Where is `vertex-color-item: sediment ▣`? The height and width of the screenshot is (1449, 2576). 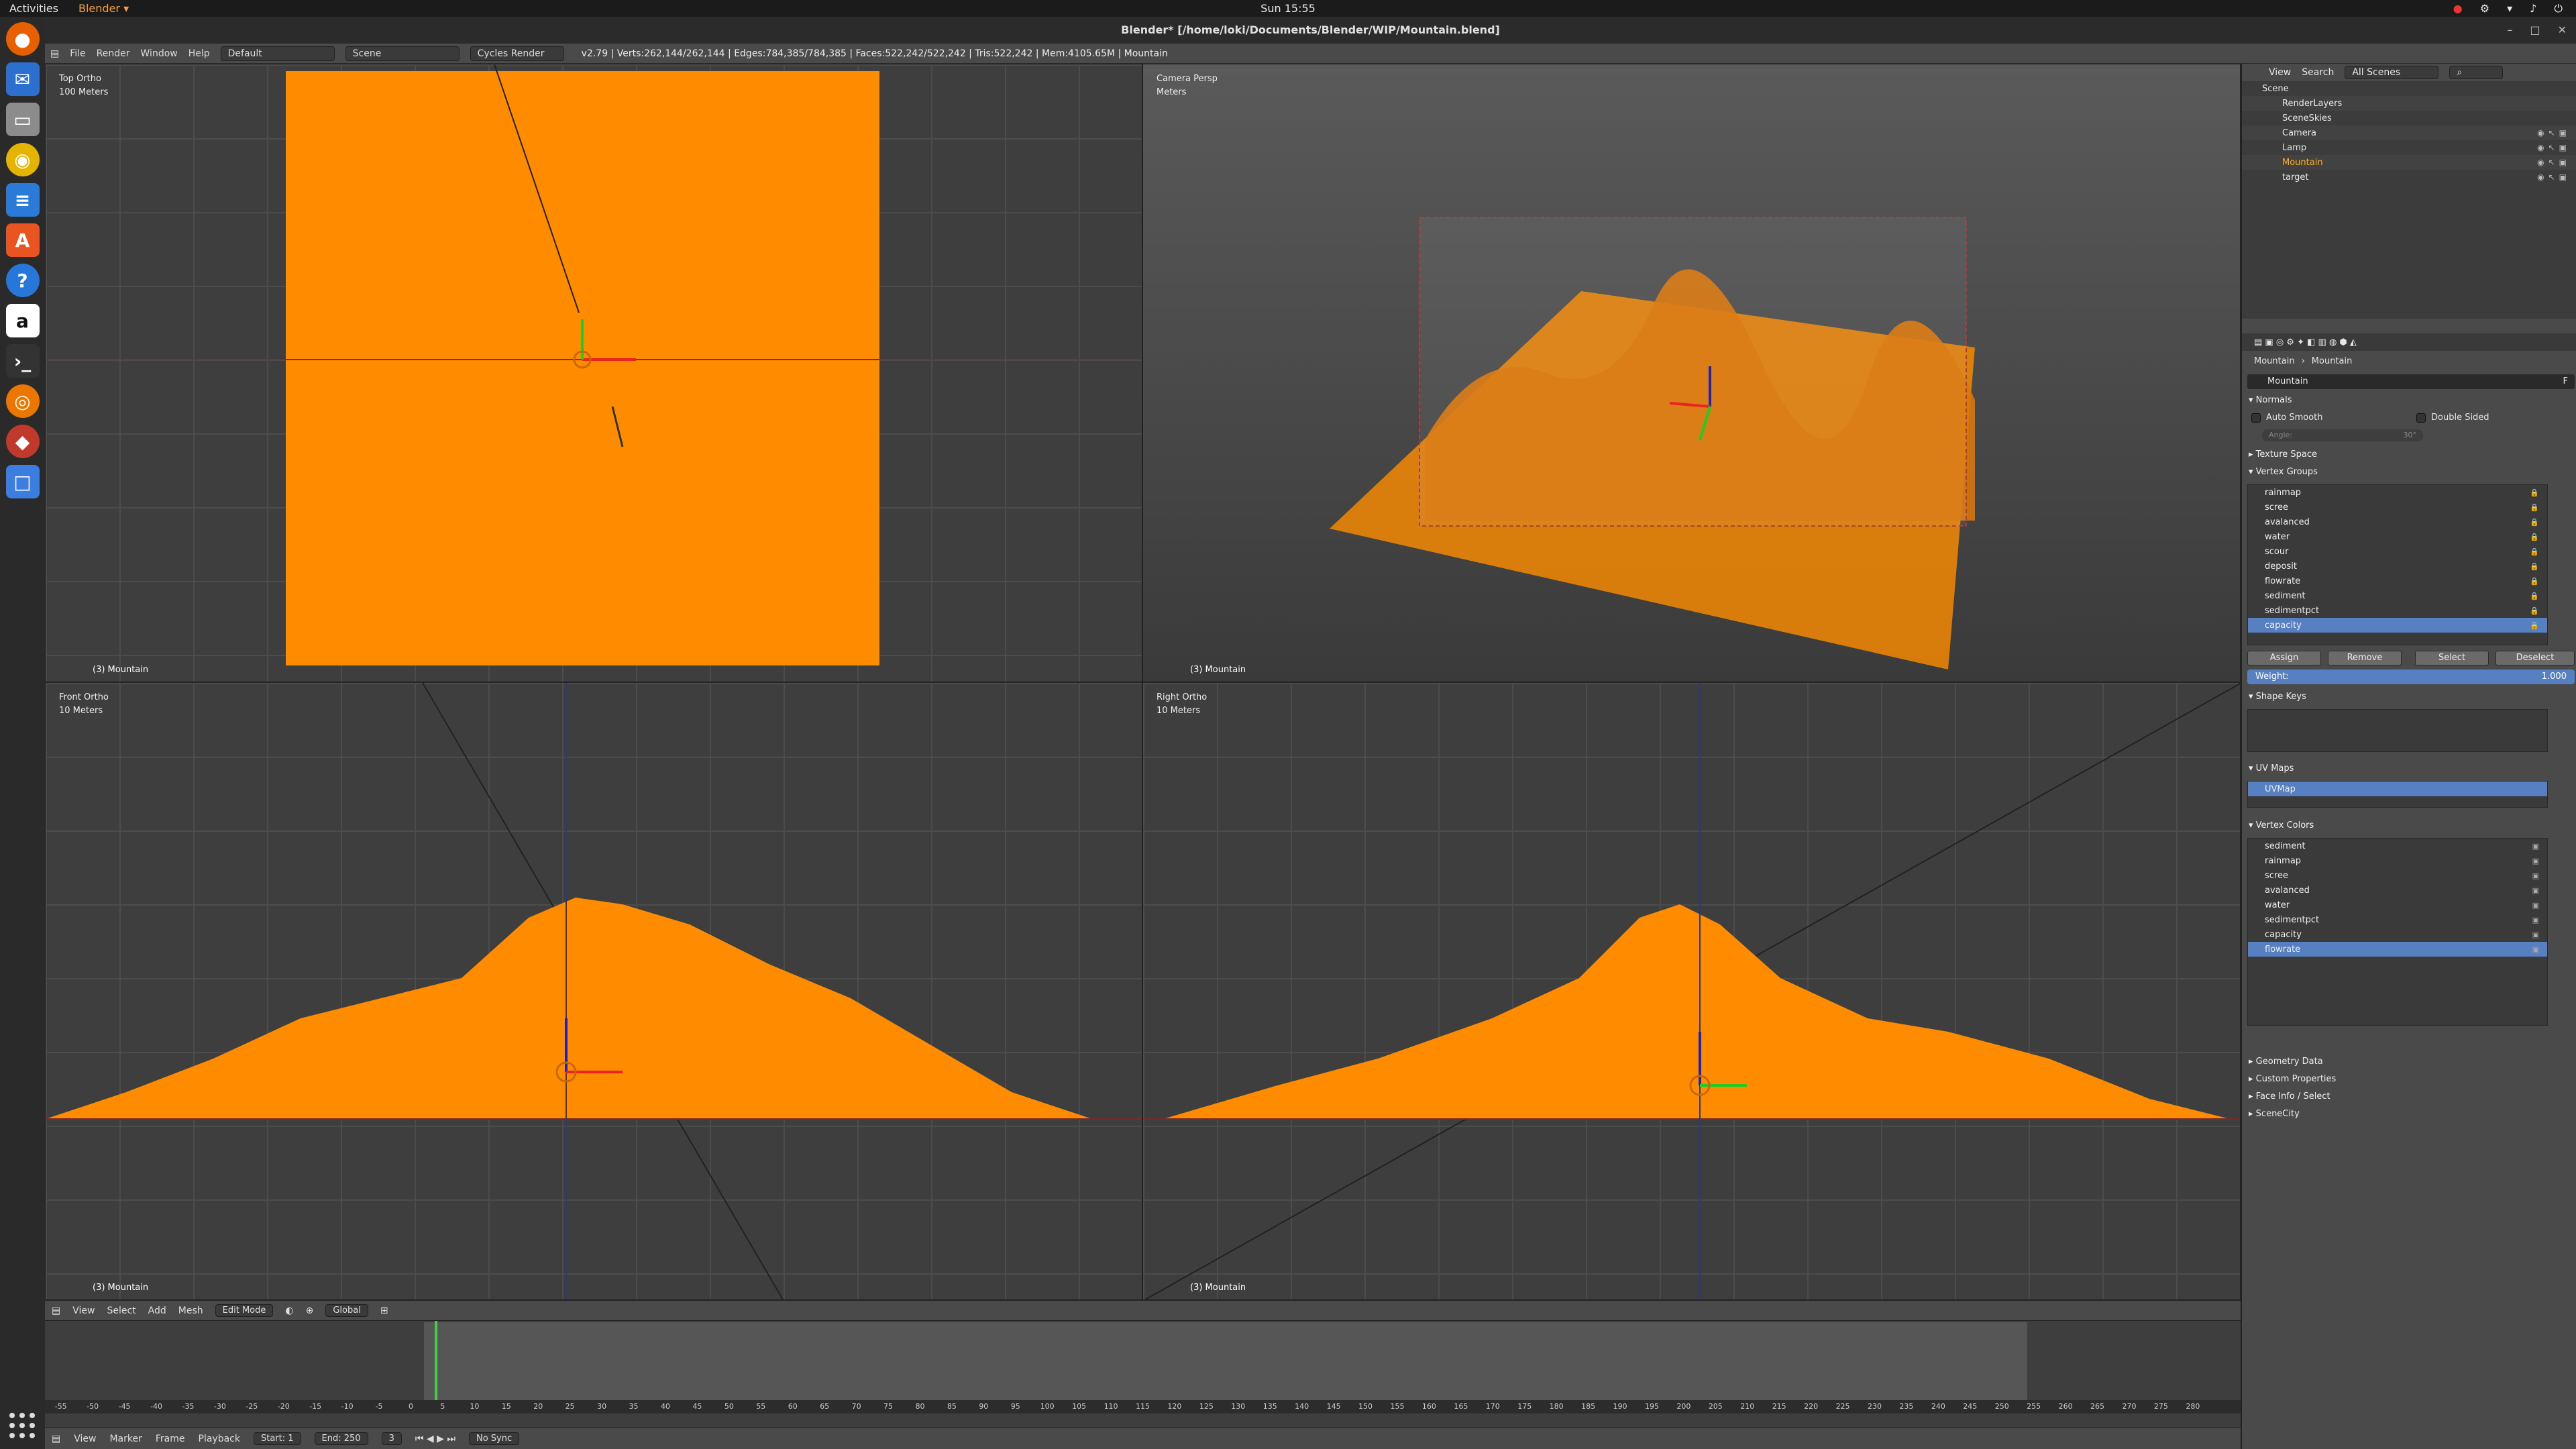
vertex-color-item: sediment ▣ is located at coordinates (2397, 846).